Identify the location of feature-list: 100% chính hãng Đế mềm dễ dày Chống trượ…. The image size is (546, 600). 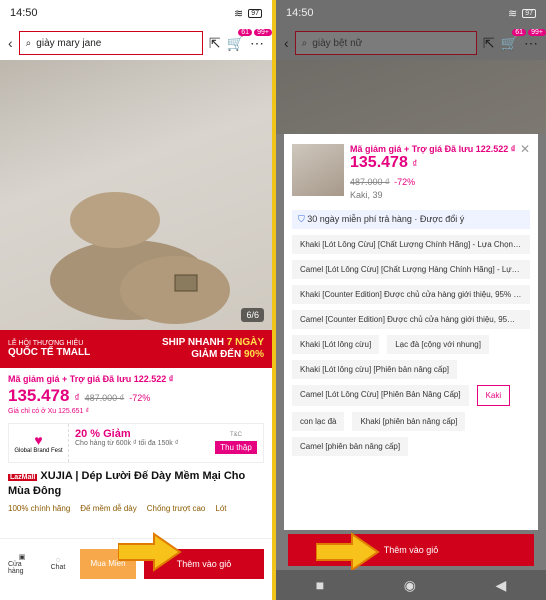
(136, 508).